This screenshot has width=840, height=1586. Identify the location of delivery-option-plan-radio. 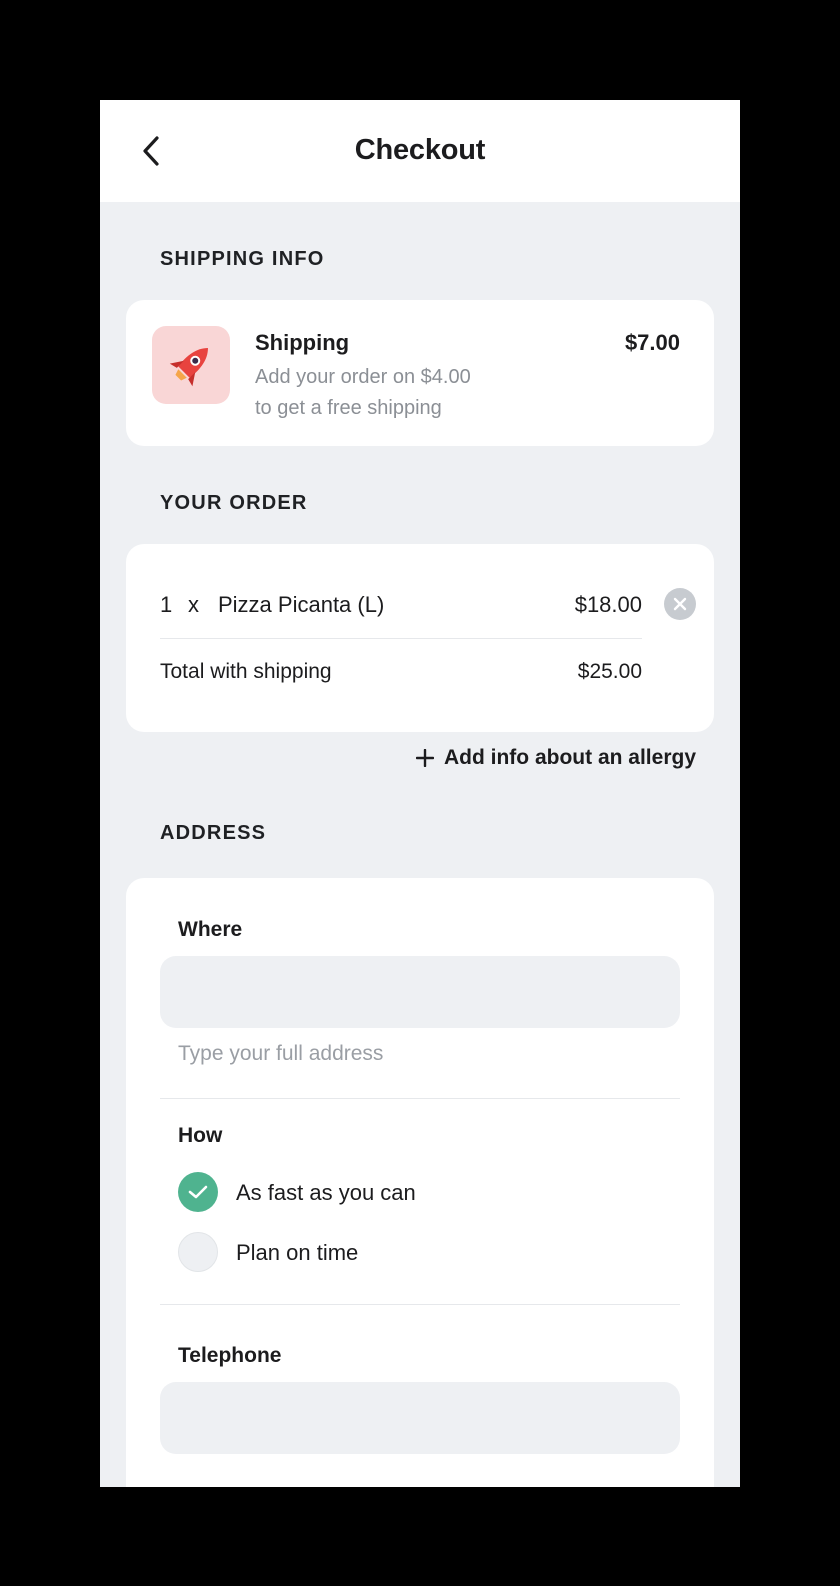
(198, 1252).